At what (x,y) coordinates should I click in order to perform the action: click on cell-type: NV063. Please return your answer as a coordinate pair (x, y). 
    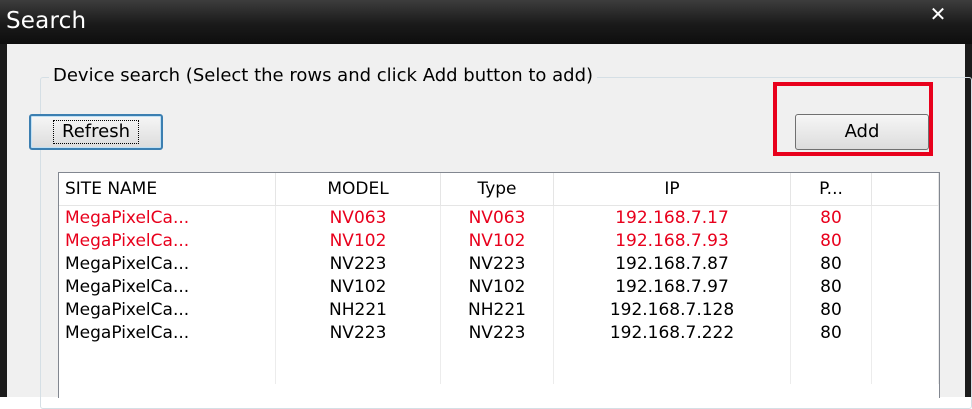
    Looking at the image, I should click on (497, 217).